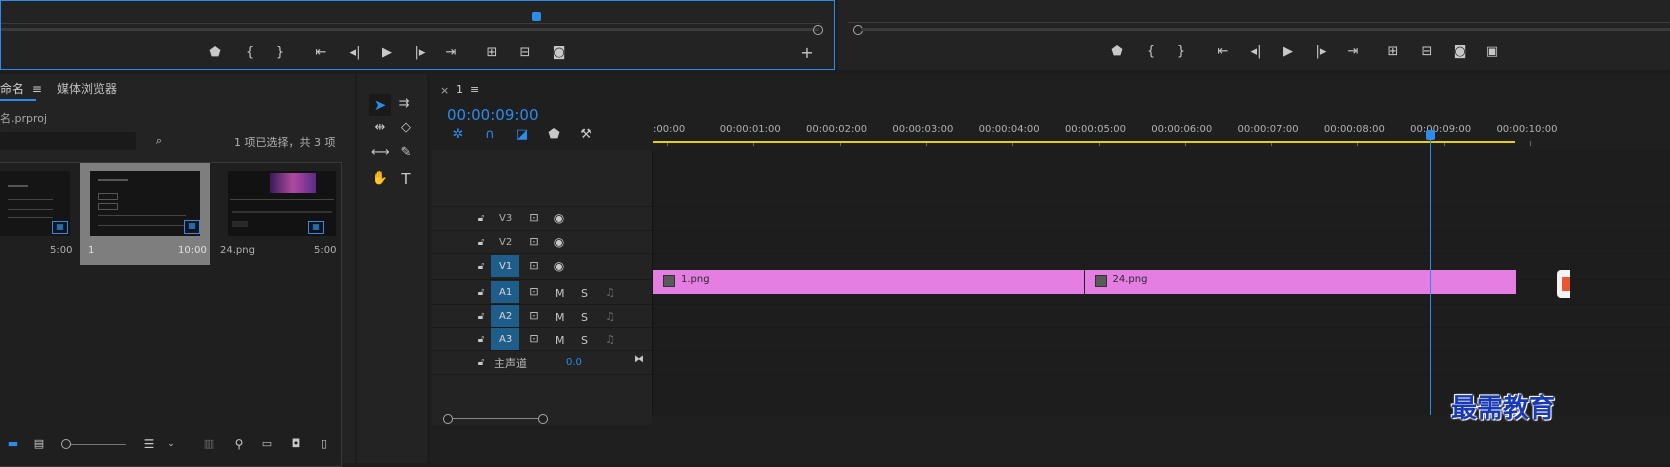 The image size is (1670, 467). I want to click on add-button: +, so click(807, 53).